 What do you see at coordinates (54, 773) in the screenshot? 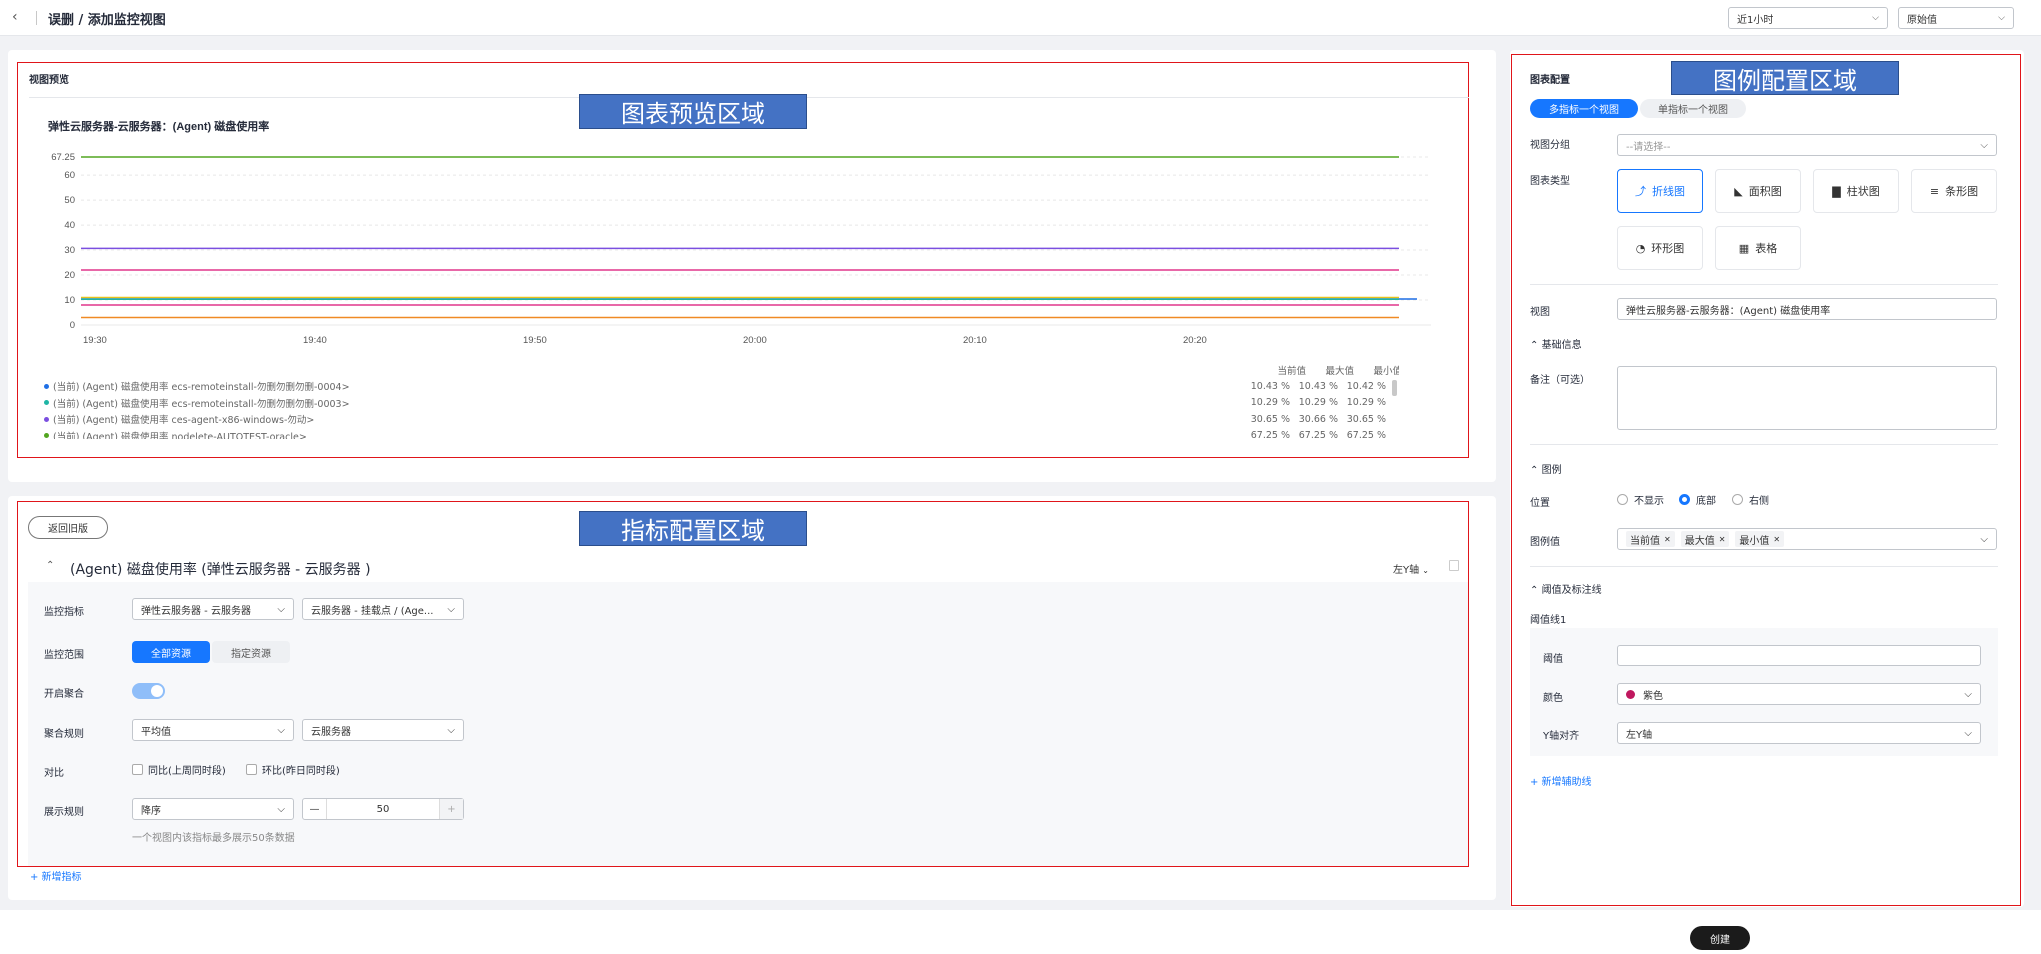
I see `compare-label: 对比` at bounding box center [54, 773].